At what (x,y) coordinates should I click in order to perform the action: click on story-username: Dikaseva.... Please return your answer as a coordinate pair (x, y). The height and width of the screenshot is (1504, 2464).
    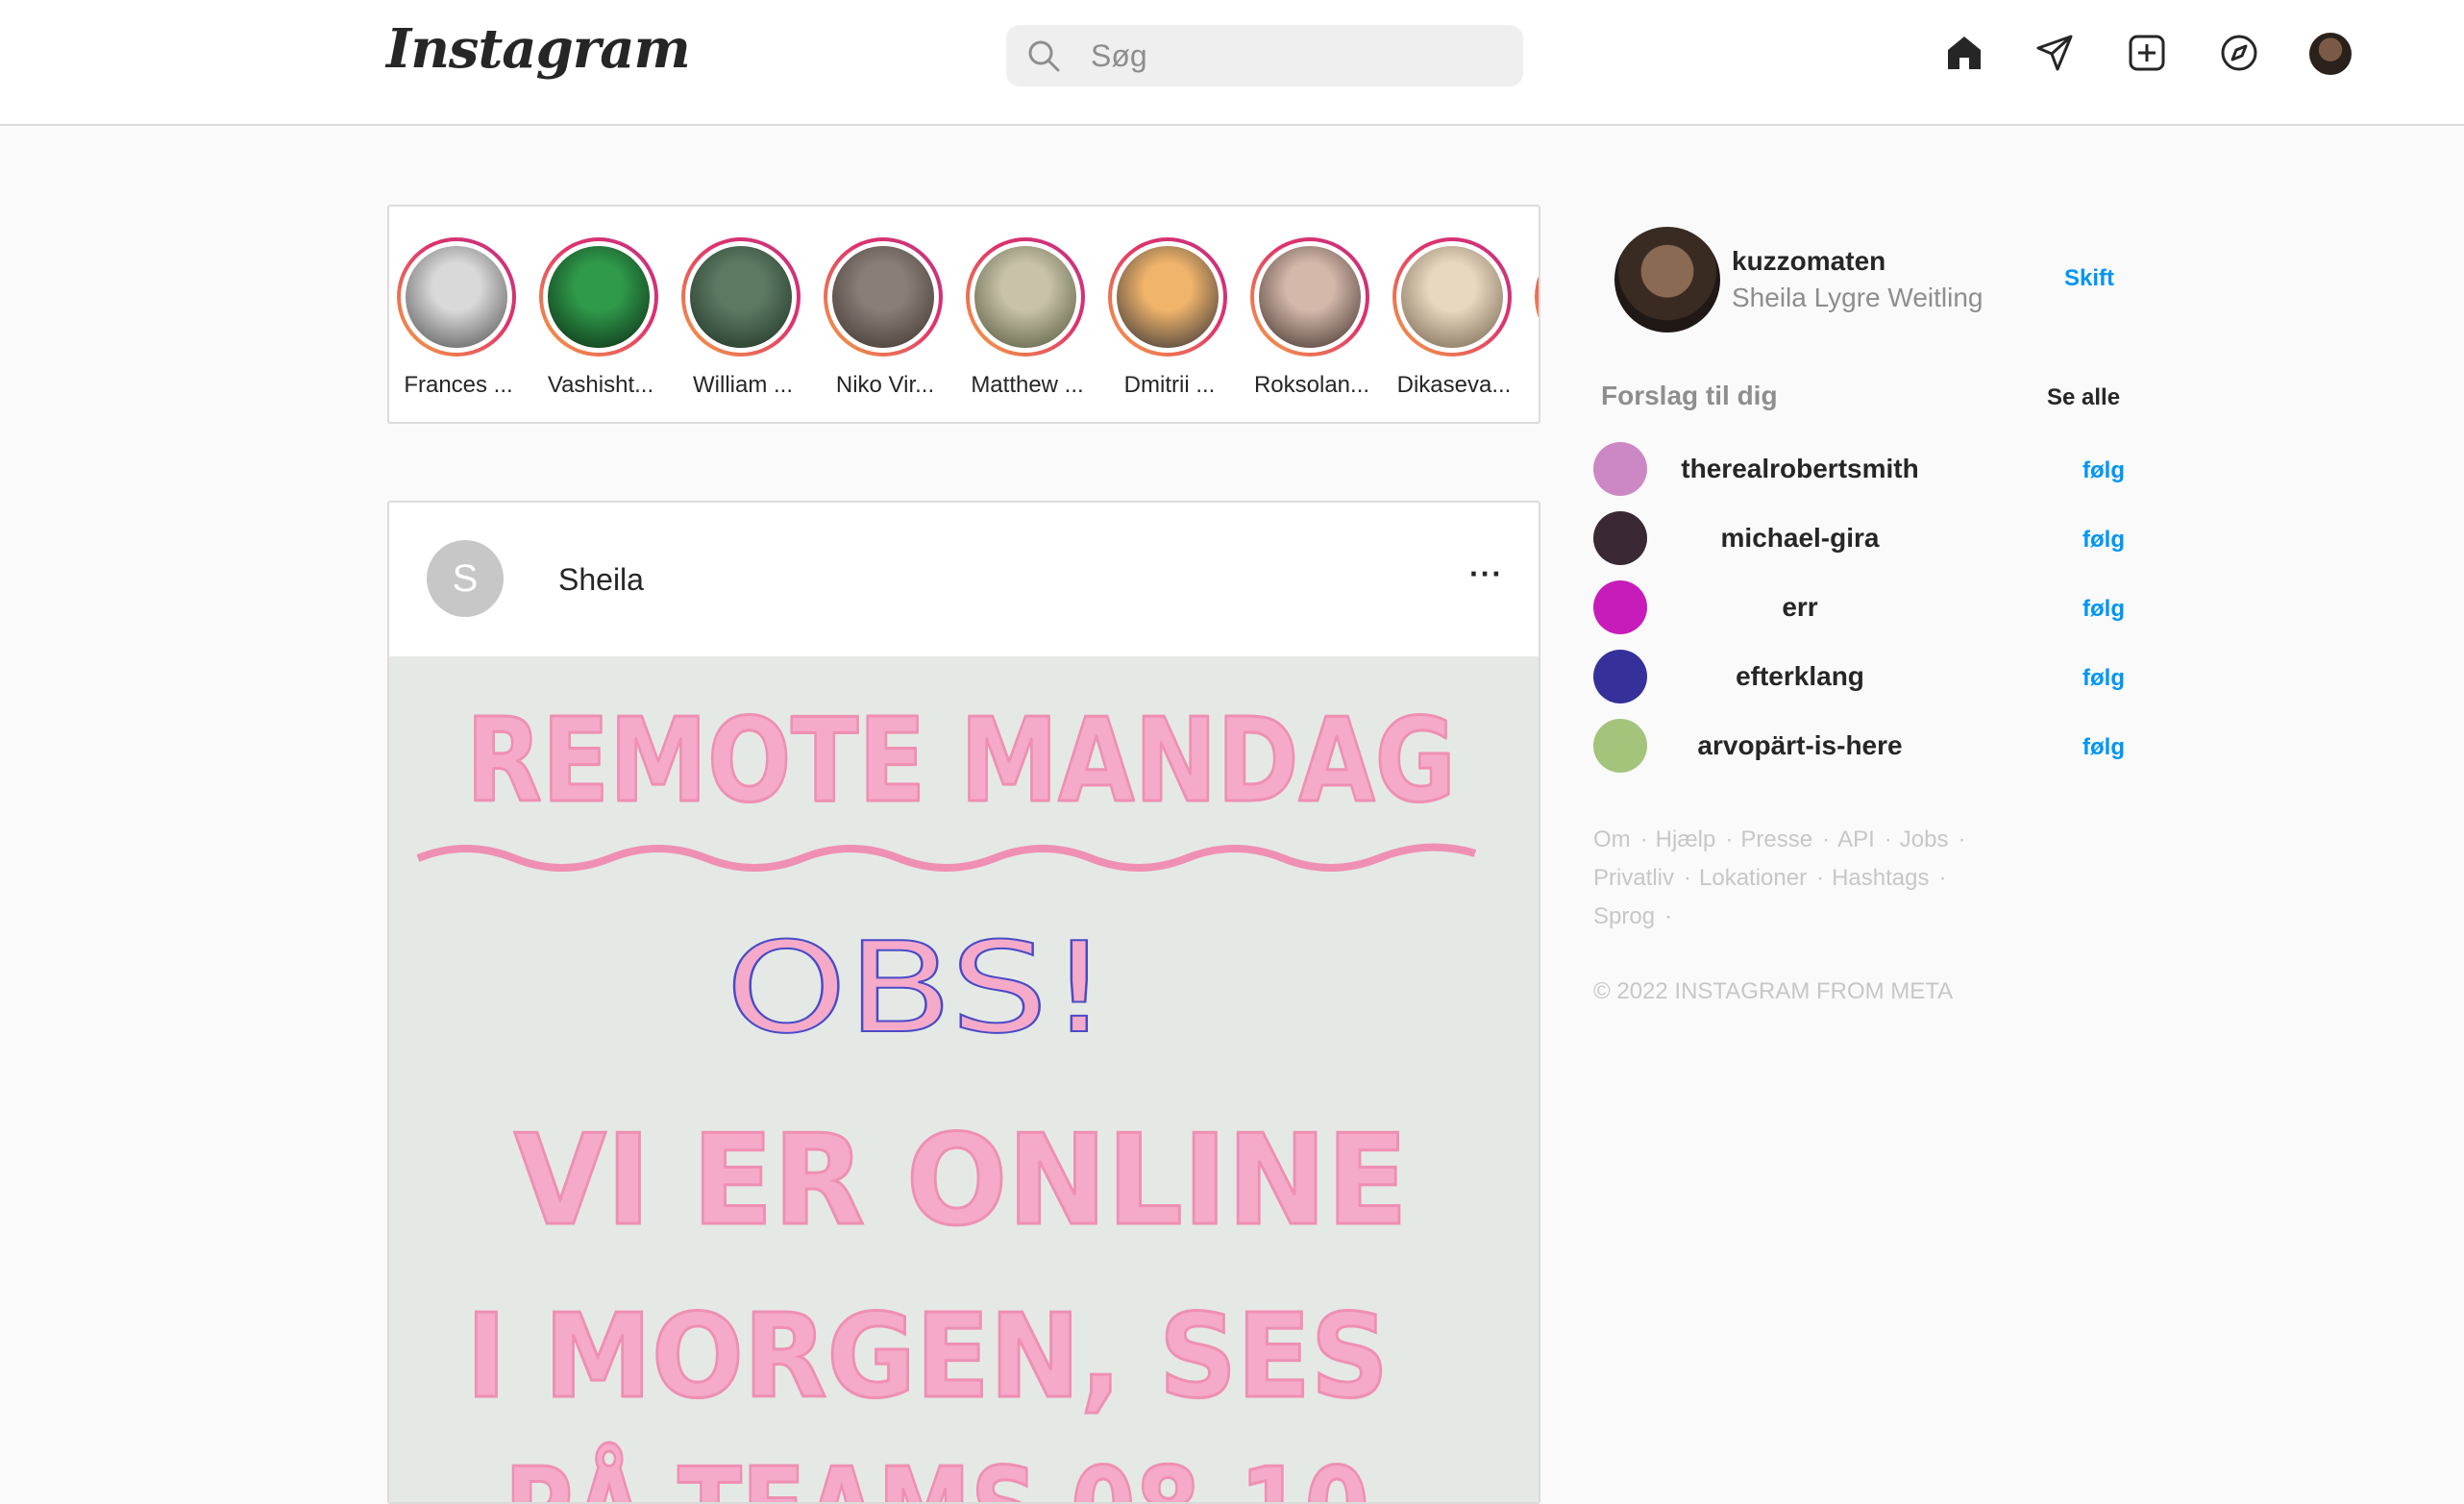
    Looking at the image, I should click on (1454, 385).